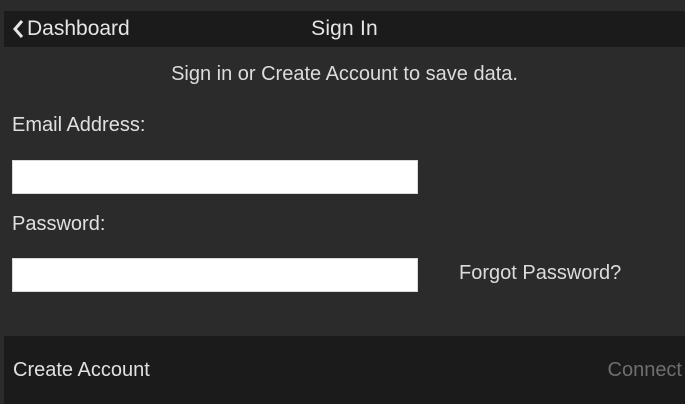  I want to click on back-to-dashboard-button: Dashboard, so click(71, 29).